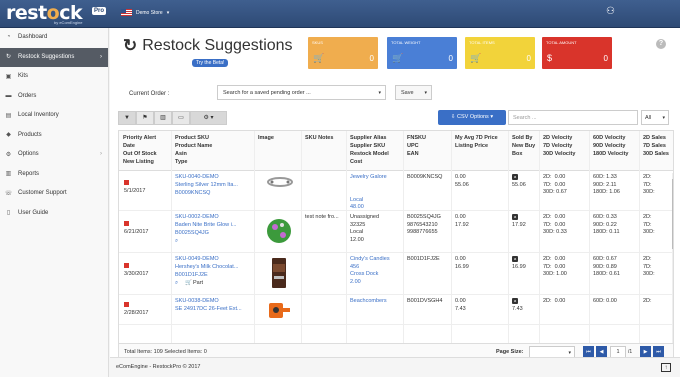 The height and width of the screenshot is (377, 680). Describe the element at coordinates (197, 178) in the screenshot. I see `product-sku: SKU-0040-DEMO` at that location.